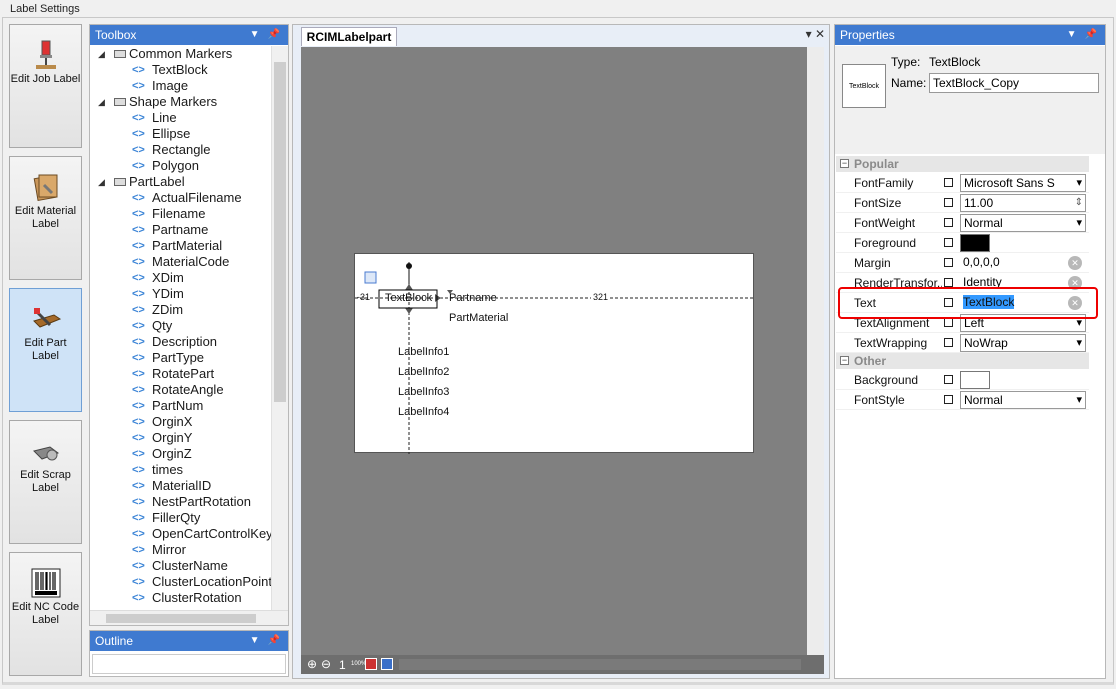 The image size is (1116, 689). Describe the element at coordinates (180, 502) in the screenshot. I see `tree-item: <> NestPartRotation` at that location.